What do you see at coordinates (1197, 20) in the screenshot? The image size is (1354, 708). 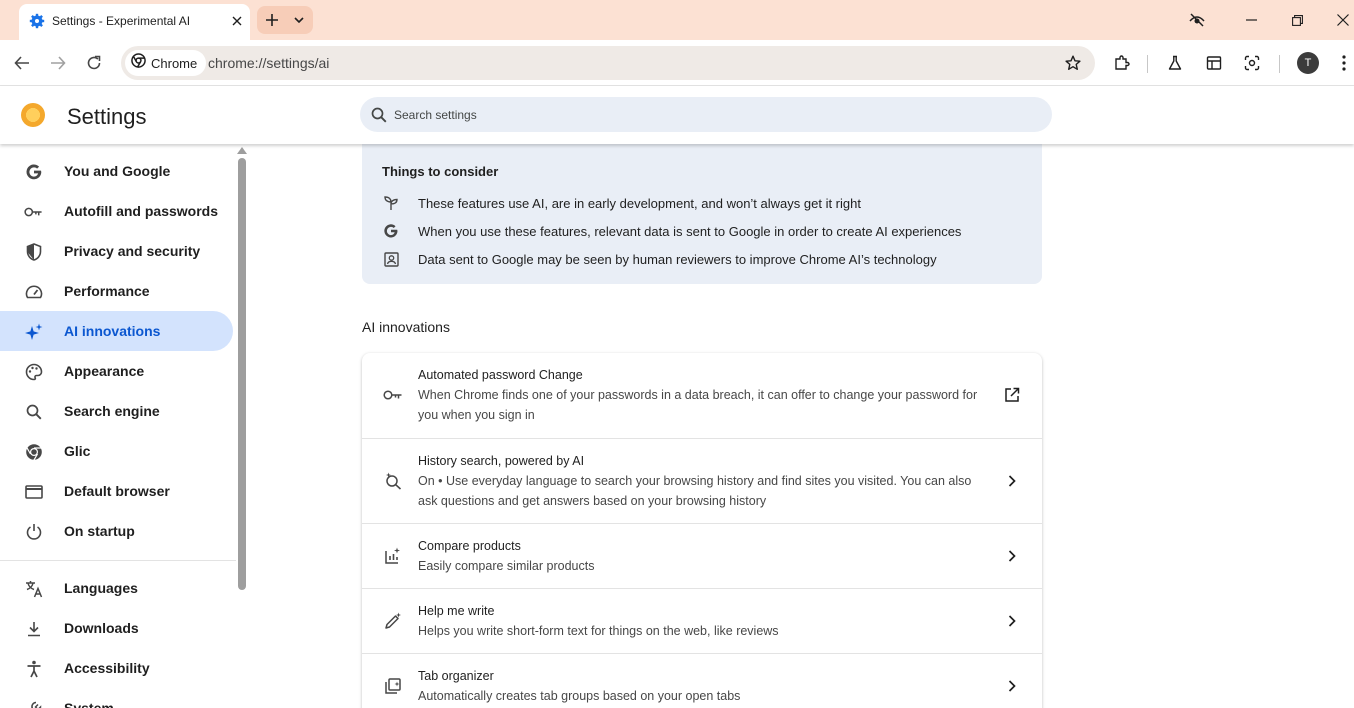 I see `incognito-no-eye-icon` at bounding box center [1197, 20].